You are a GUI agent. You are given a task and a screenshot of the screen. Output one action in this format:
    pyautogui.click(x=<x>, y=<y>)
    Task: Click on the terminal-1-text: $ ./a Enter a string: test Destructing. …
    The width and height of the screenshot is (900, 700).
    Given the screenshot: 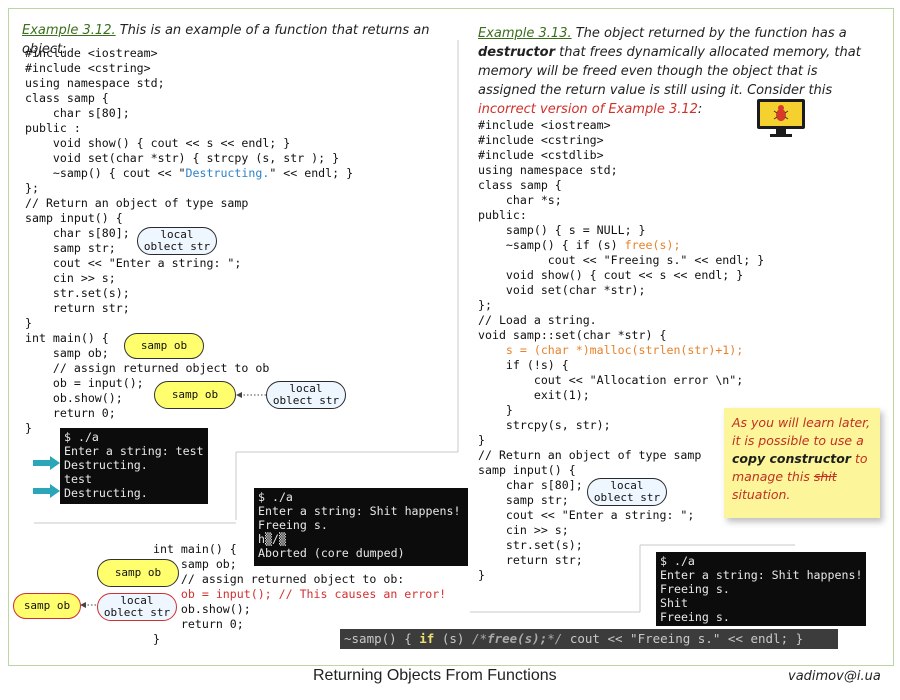 What is the action you would take?
    pyautogui.click(x=134, y=465)
    